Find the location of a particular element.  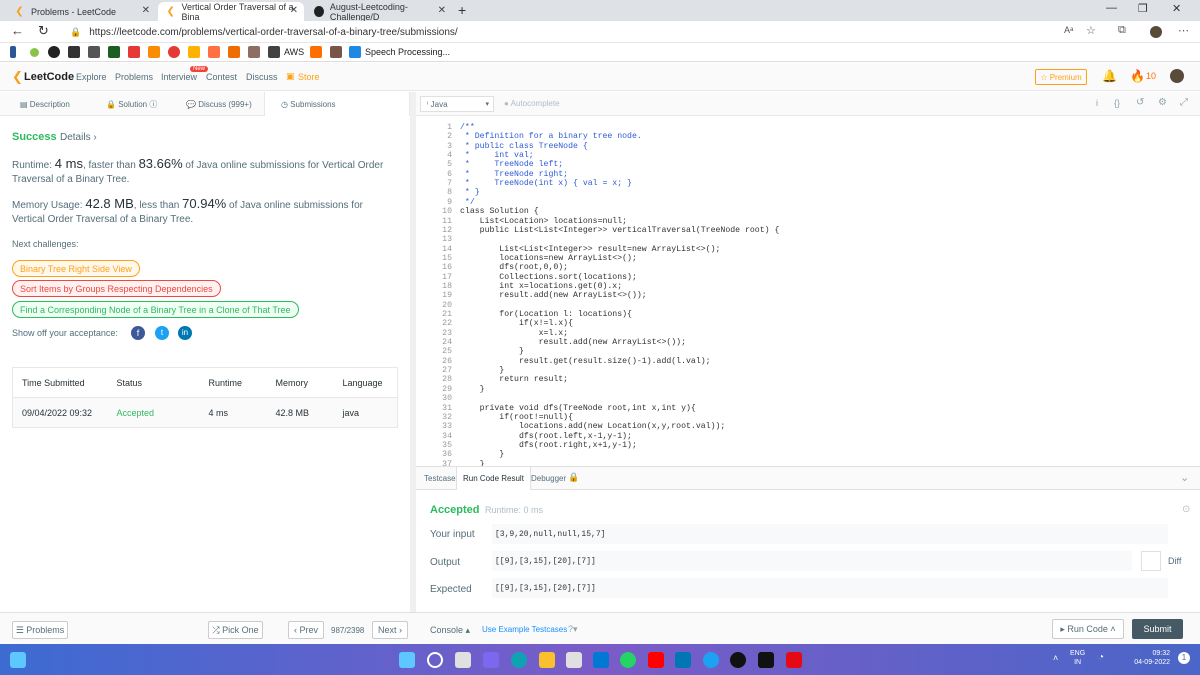

col-memory: Memory is located at coordinates (309, 383).